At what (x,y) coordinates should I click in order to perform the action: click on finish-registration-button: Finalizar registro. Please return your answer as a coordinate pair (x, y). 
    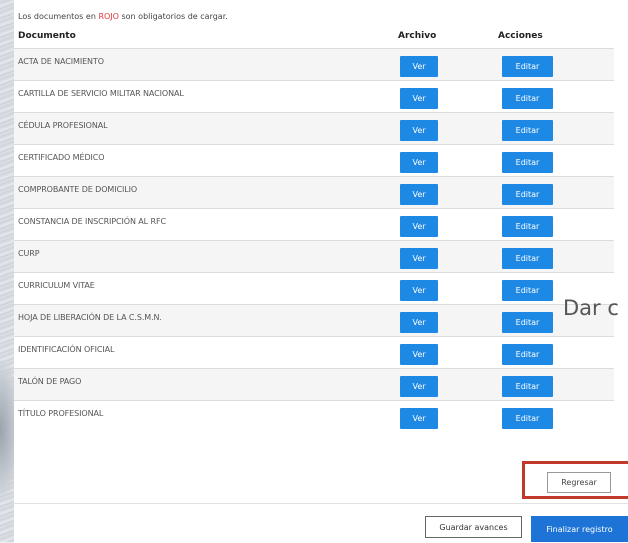
    Looking at the image, I should click on (579, 529).